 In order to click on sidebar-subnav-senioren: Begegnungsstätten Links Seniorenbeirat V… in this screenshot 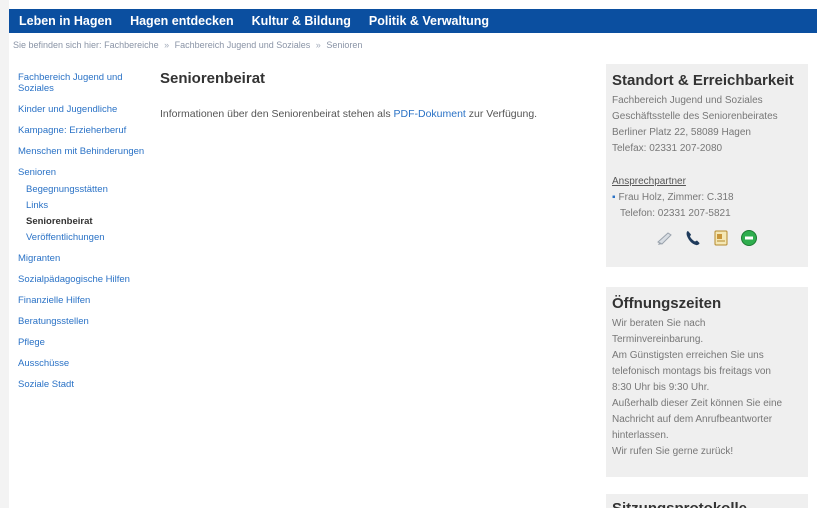, I will do `click(85, 213)`.